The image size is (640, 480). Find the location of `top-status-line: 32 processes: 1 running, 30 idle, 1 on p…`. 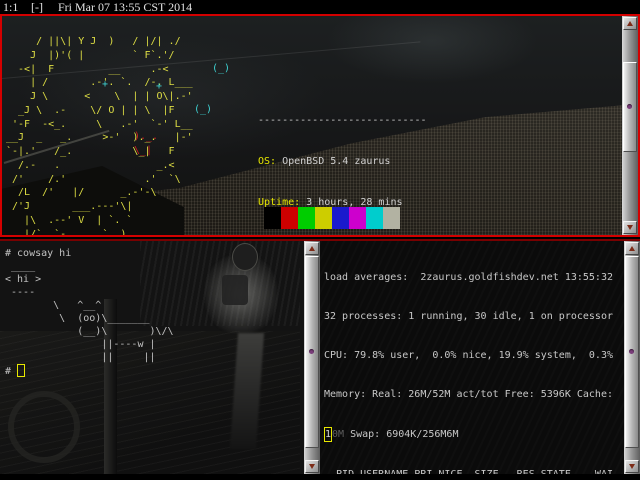

top-status-line: 32 processes: 1 running, 30 idle, 1 on p… is located at coordinates (468, 316).